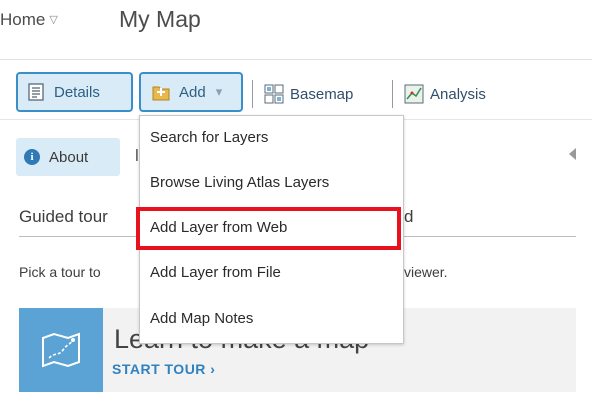  I want to click on header-divider, so click(296, 59).